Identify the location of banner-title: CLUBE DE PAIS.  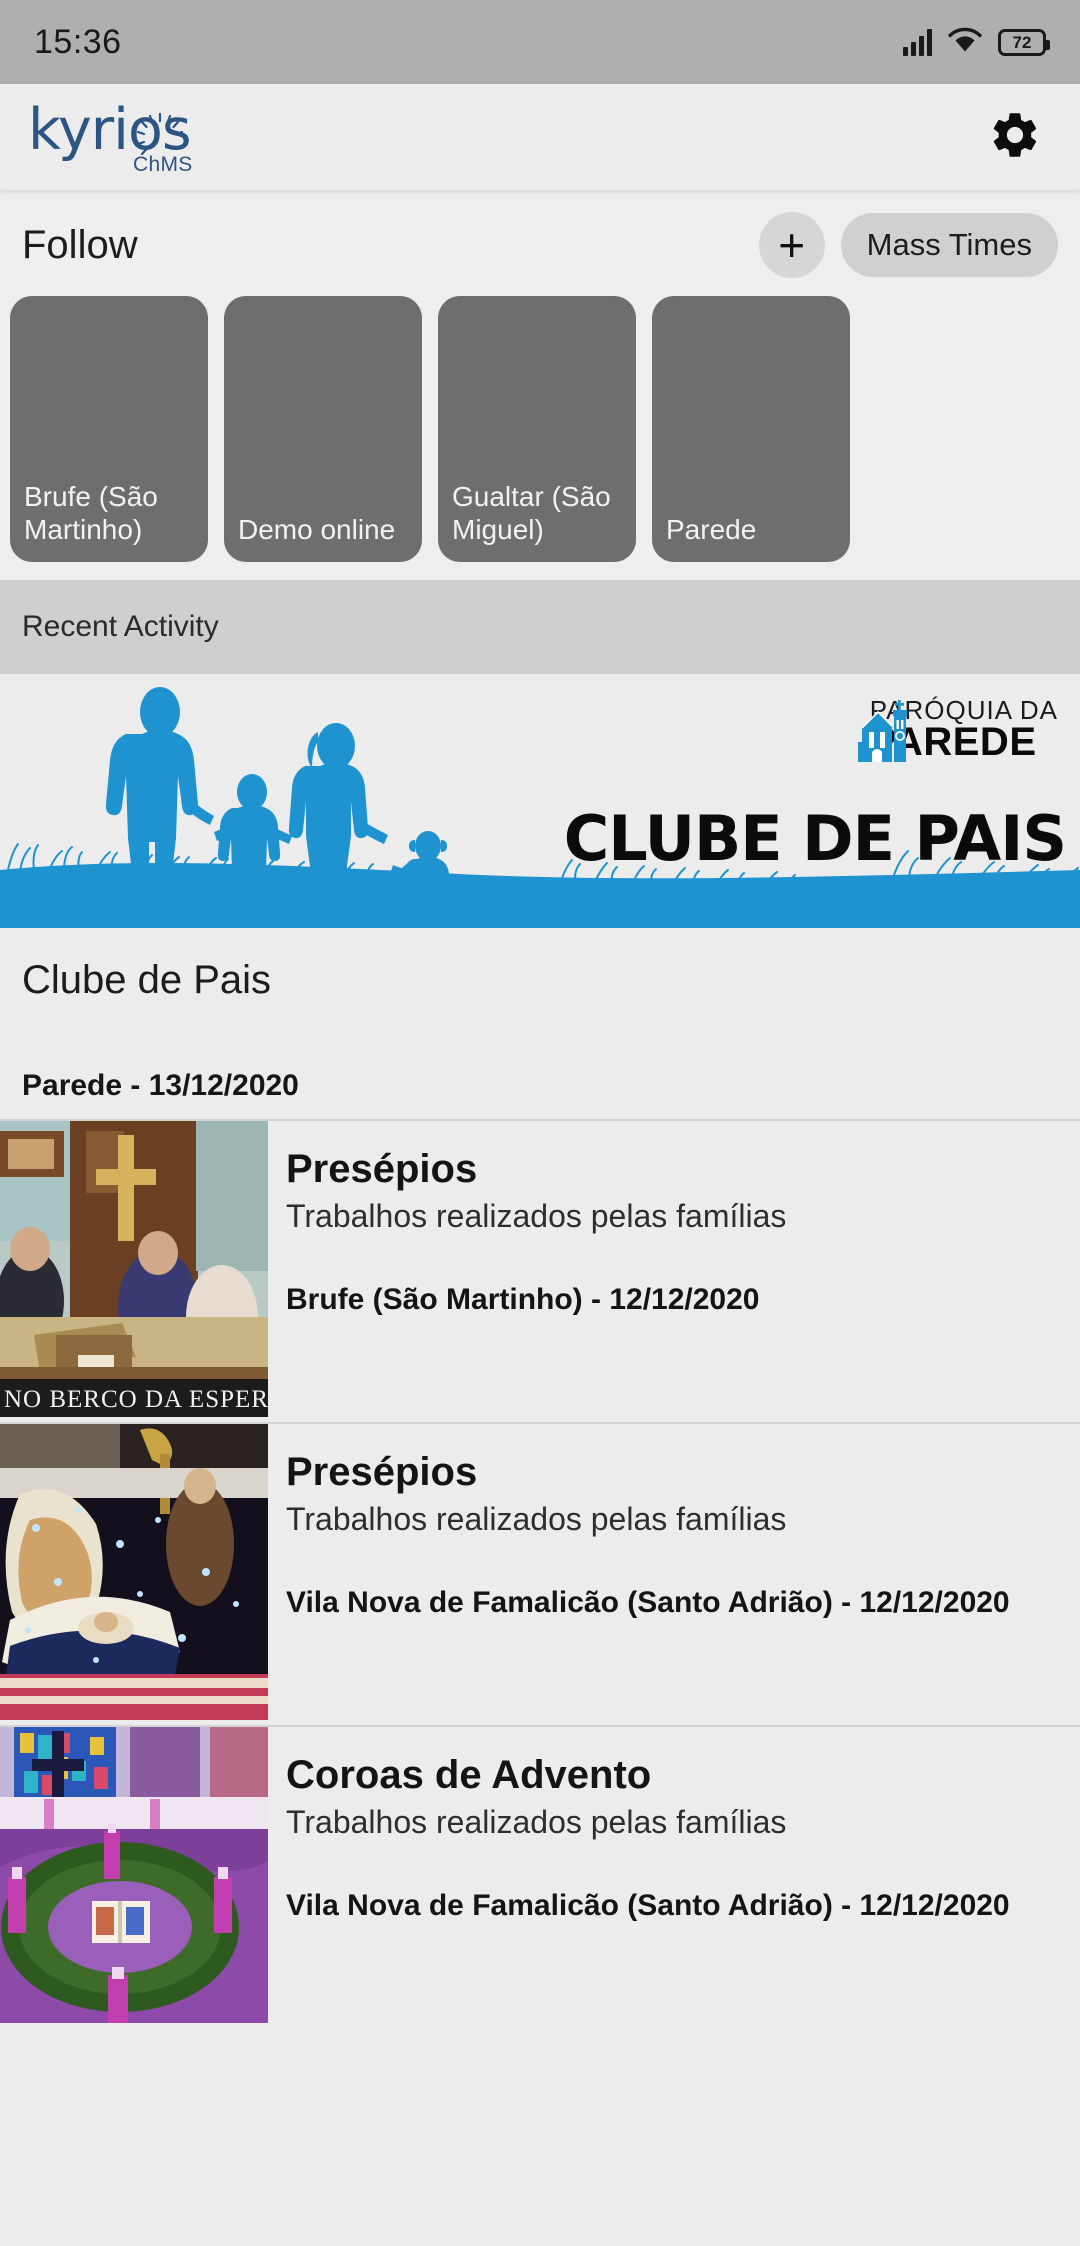
(815, 838).